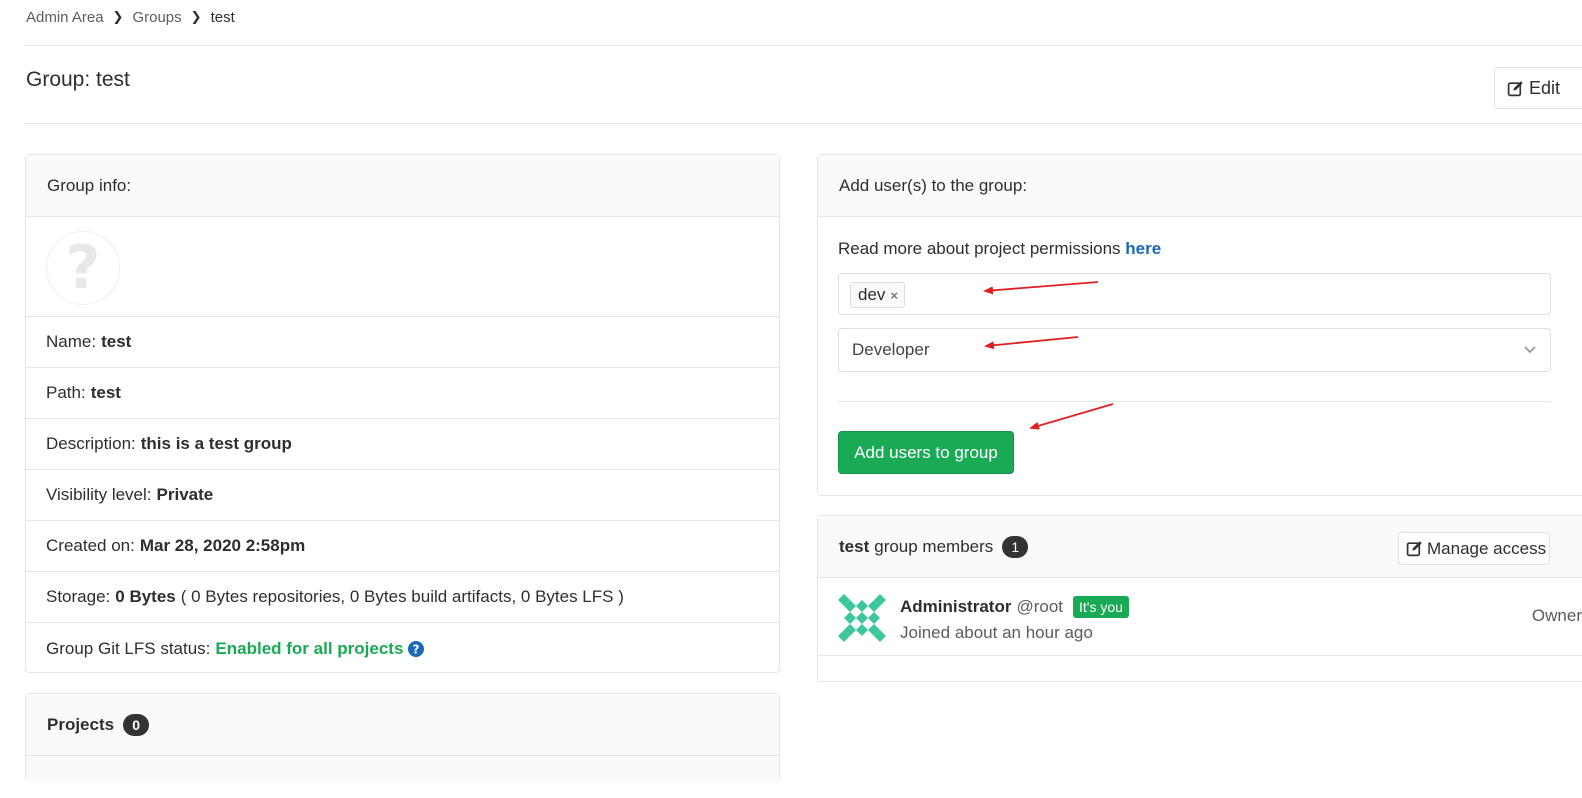 The image size is (1582, 798). Describe the element at coordinates (1200, 186) in the screenshot. I see `add-users-header: Add user(s) to the group:` at that location.